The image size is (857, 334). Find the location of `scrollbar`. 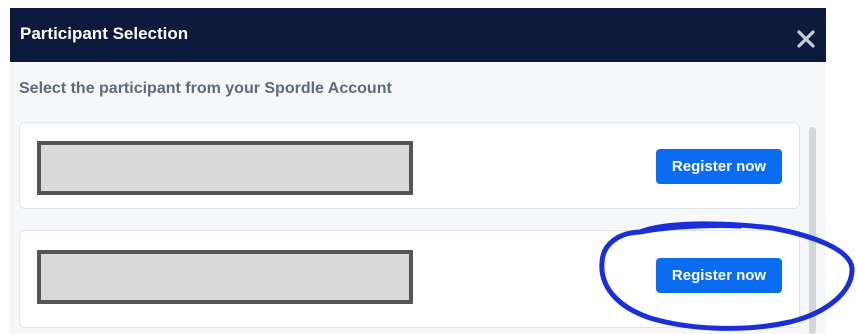

scrollbar is located at coordinates (813, 226).